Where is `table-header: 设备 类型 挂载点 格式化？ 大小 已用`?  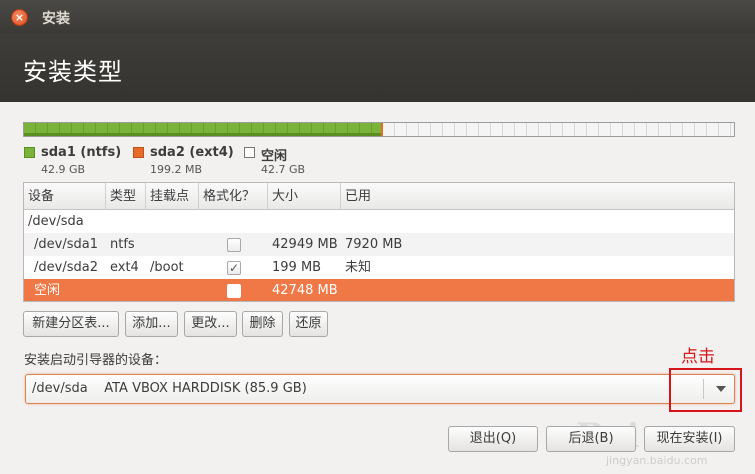 table-header: 设备 类型 挂载点 格式化？ 大小 已用 is located at coordinates (379, 196).